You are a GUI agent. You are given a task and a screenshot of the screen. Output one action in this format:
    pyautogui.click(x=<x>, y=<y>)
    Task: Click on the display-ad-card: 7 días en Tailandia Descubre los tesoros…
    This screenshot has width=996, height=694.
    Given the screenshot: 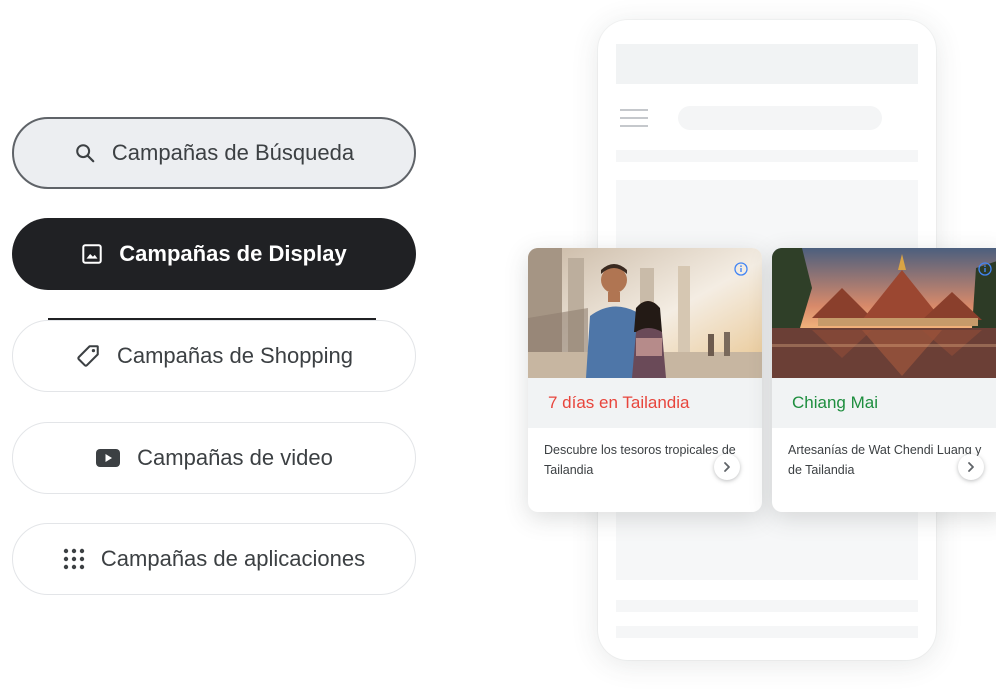 What is the action you would take?
    pyautogui.click(x=645, y=380)
    